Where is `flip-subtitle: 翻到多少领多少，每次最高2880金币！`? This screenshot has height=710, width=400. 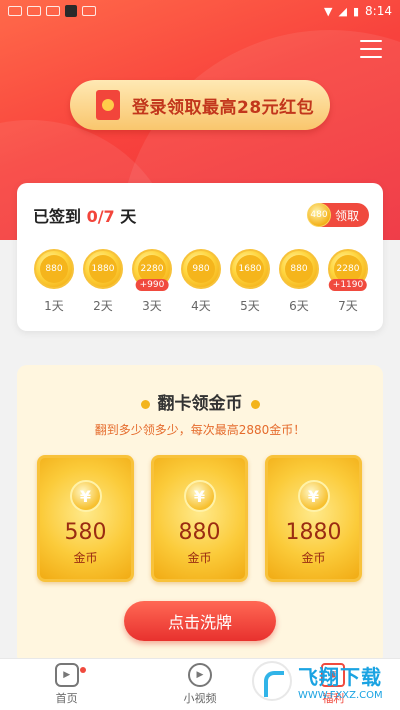
flip-subtitle: 翻到多少领多少，每次最高2880金币！ is located at coordinates (200, 430).